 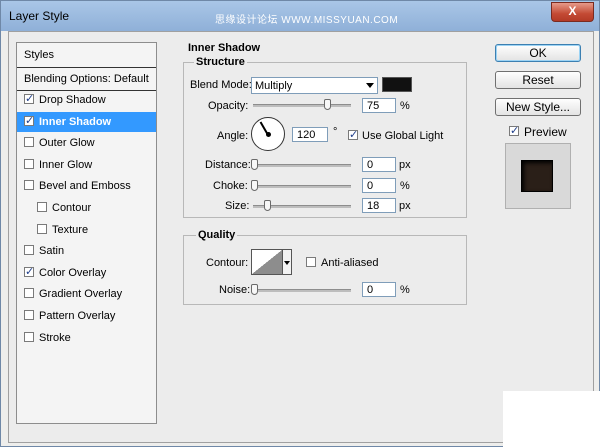 What do you see at coordinates (233, 136) in the screenshot?
I see `angle-label: Angle:` at bounding box center [233, 136].